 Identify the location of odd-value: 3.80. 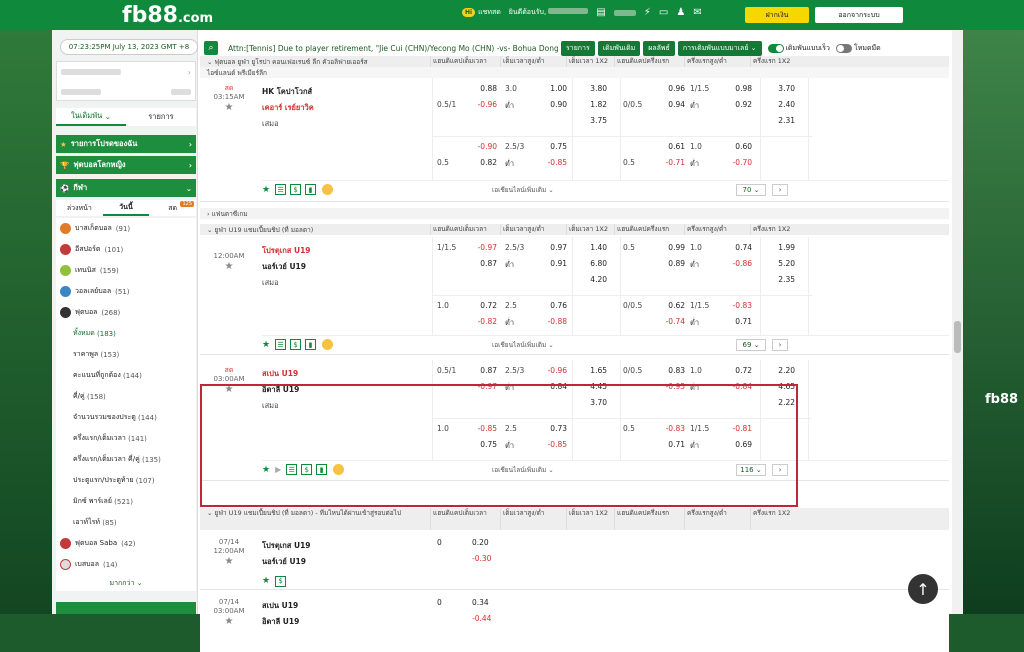
(589, 88).